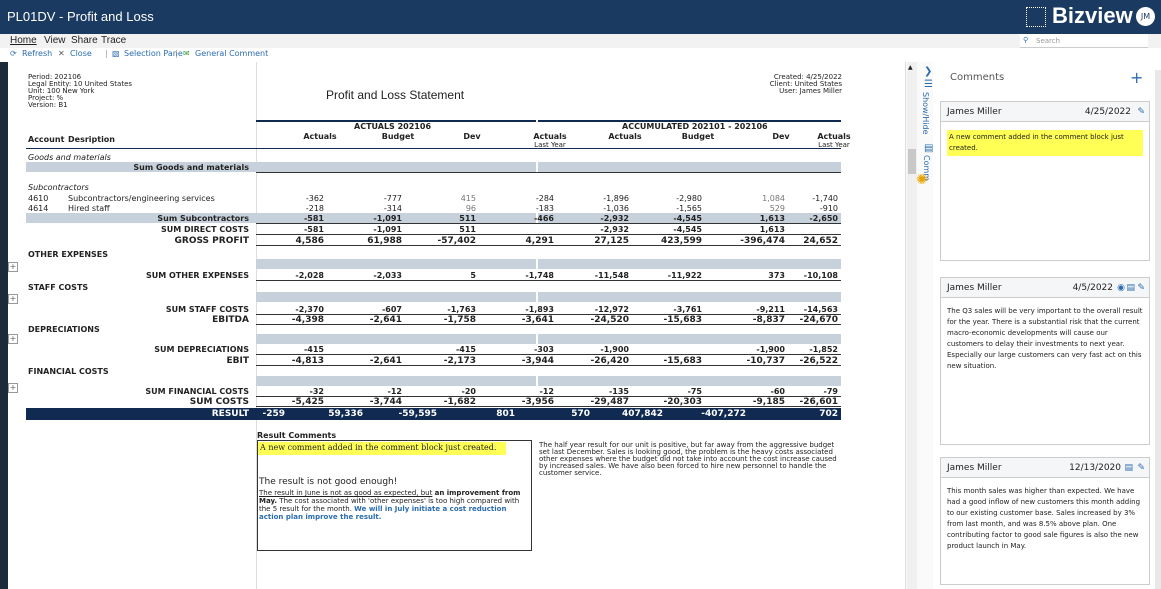 The image size is (1161, 589). I want to click on row-label: Hired staff, so click(89, 208).